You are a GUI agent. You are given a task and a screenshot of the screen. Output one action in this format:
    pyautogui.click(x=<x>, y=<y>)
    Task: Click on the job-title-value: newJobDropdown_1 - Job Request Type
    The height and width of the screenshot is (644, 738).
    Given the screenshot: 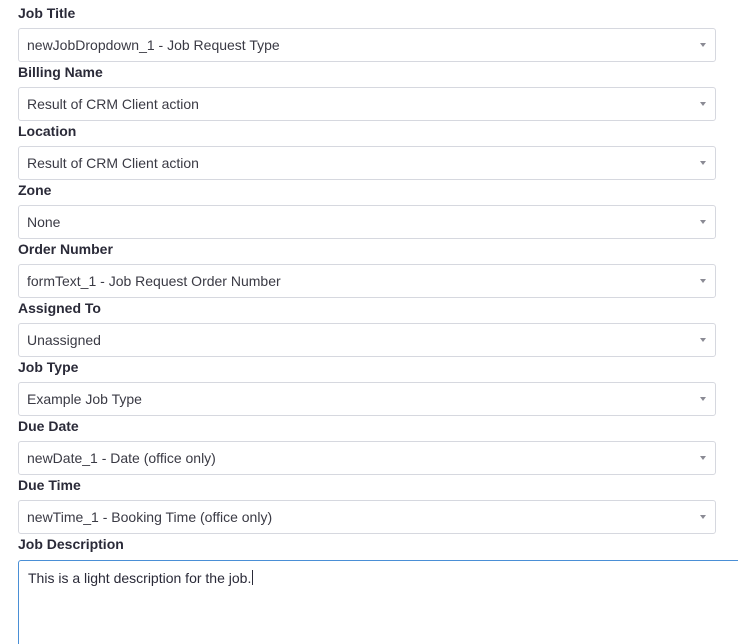 What is the action you would take?
    pyautogui.click(x=153, y=45)
    